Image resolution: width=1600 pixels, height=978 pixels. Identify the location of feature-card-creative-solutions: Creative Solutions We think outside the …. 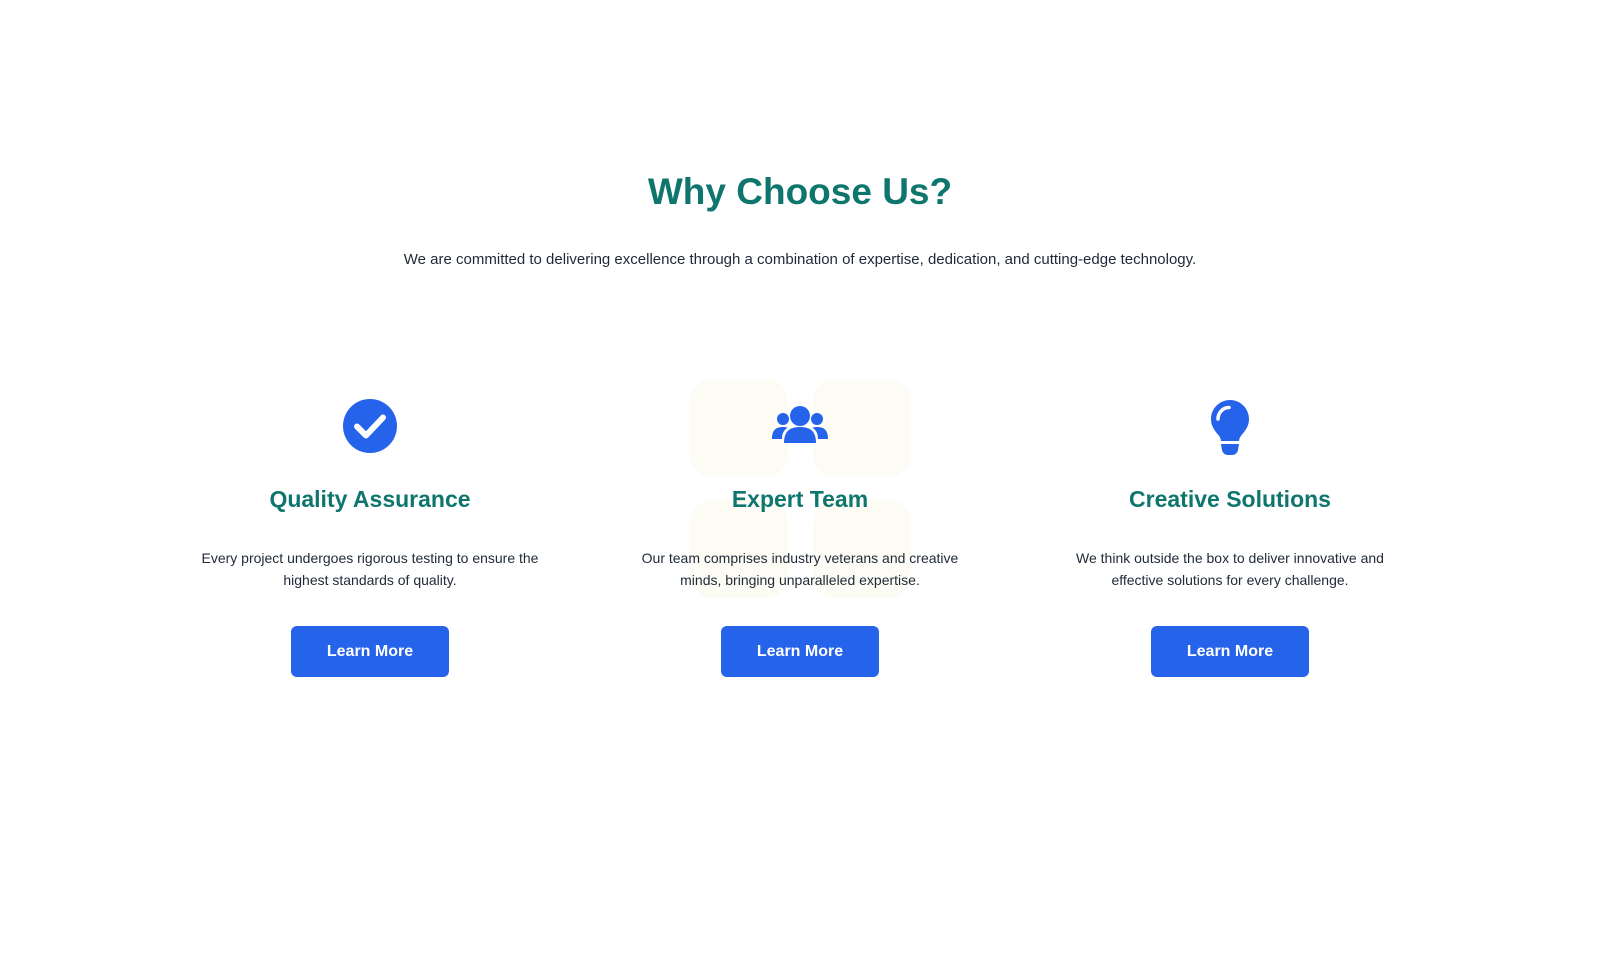
(1230, 536).